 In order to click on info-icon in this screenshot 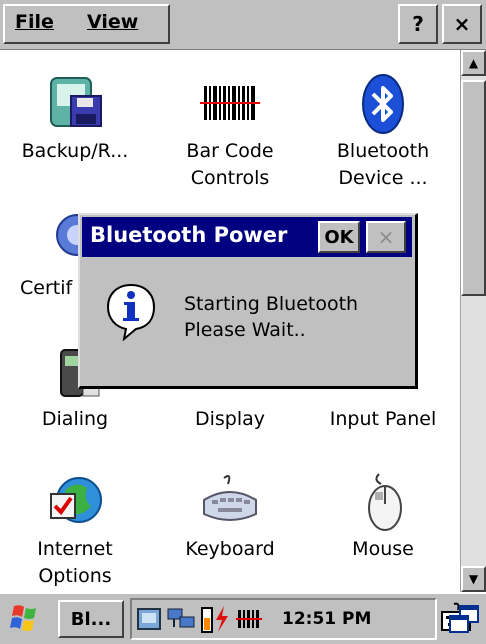, I will do `click(131, 313)`.